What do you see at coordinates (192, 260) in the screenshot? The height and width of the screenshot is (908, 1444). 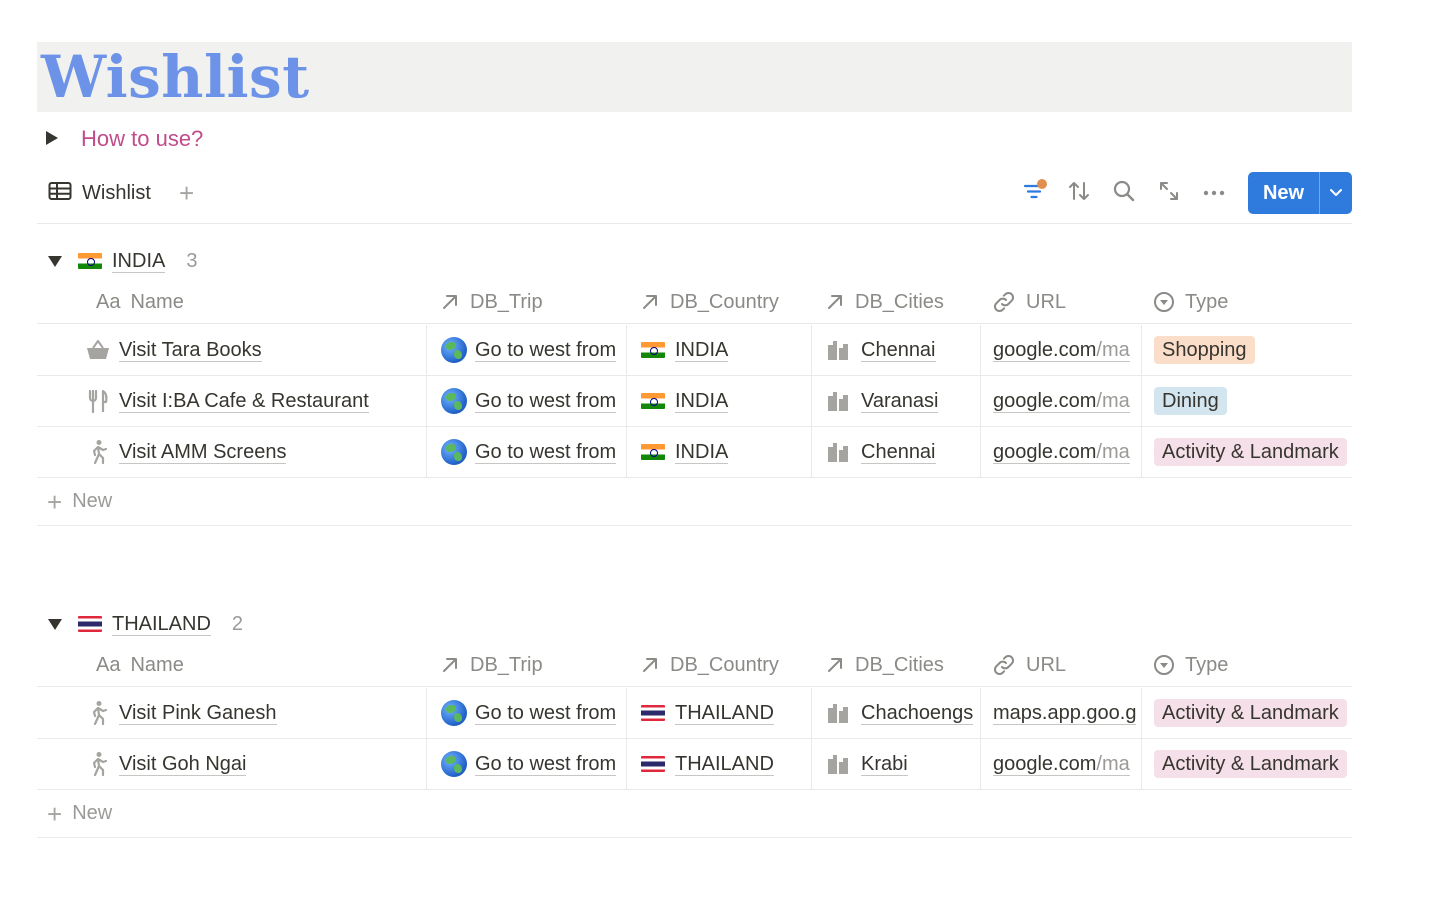 I see `group-count: 3` at bounding box center [192, 260].